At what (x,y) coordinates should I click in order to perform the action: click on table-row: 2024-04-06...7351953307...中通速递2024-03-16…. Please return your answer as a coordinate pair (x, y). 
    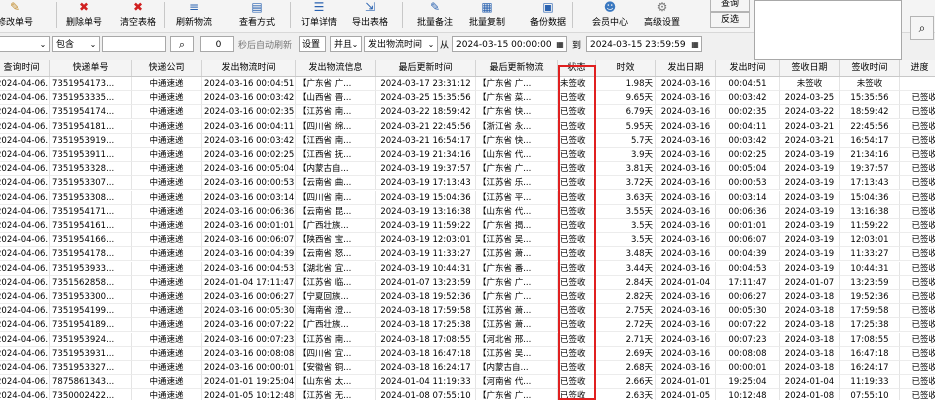
    Looking at the image, I should click on (467, 183).